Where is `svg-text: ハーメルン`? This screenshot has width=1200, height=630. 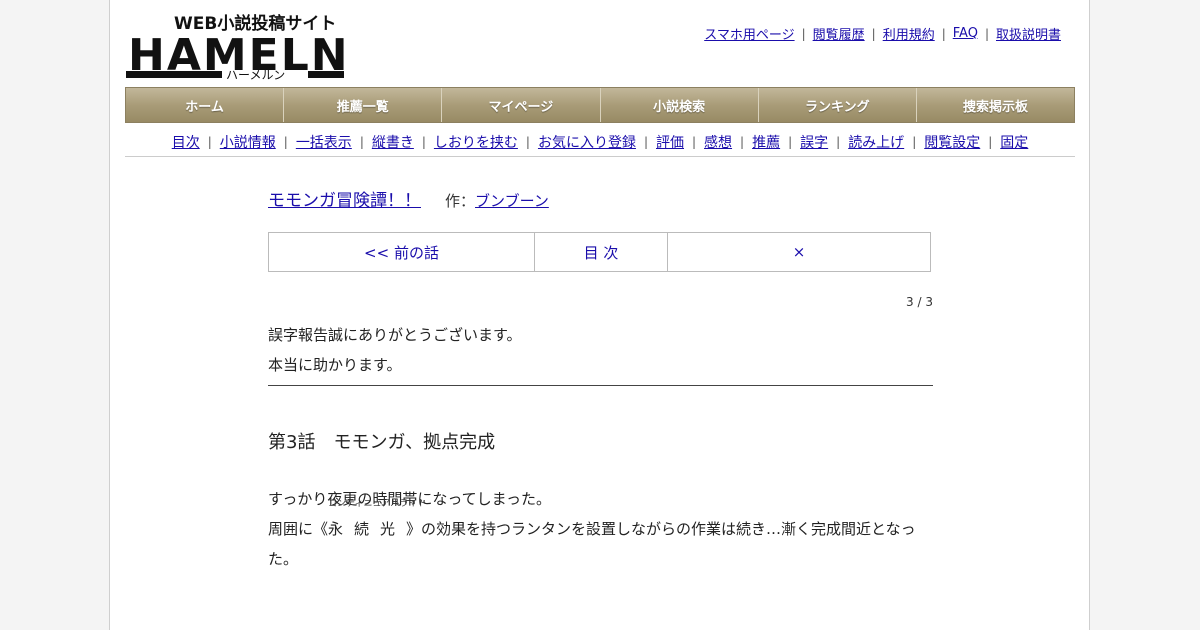 svg-text: ハーメルン is located at coordinates (255, 74).